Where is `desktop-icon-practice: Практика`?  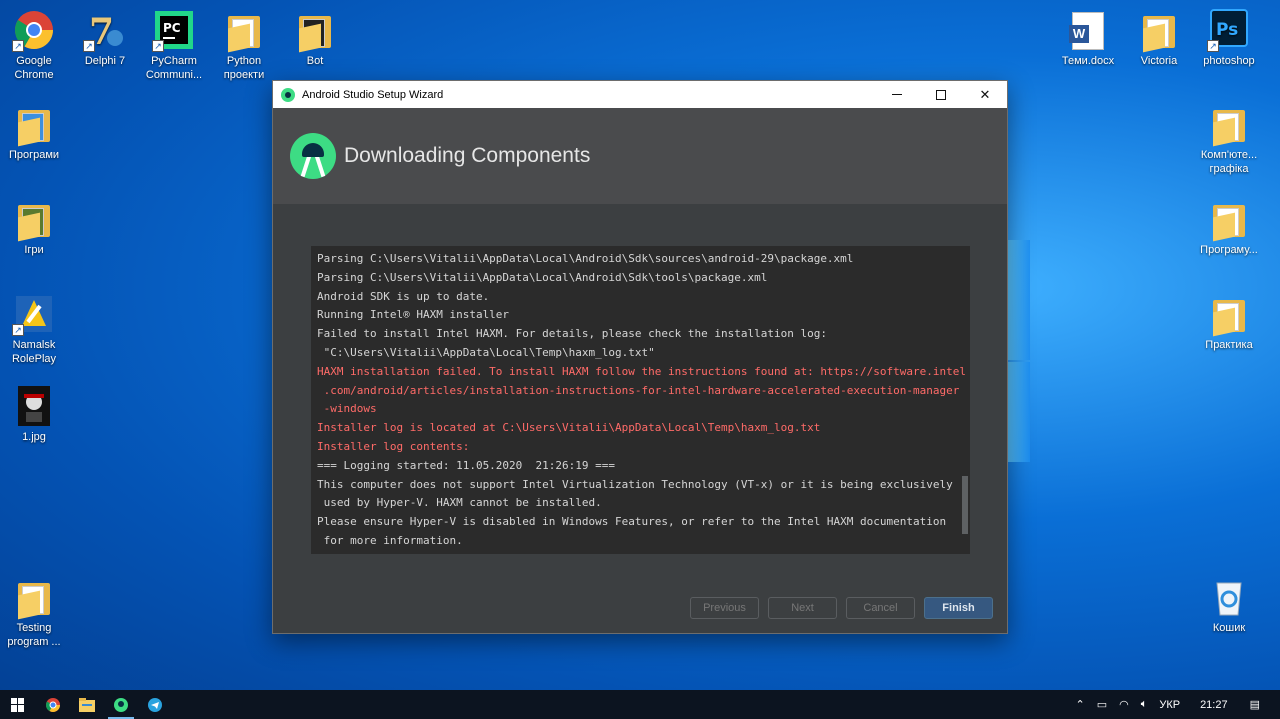
desktop-icon-practice: Практика is located at coordinates (1229, 322).